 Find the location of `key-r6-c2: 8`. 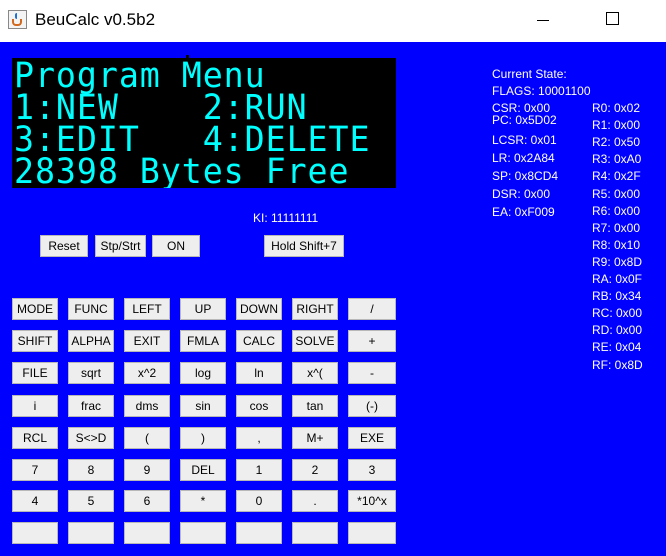

key-r6-c2: 8 is located at coordinates (91, 470).